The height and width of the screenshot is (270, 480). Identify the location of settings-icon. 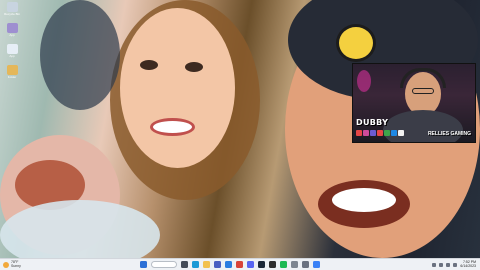
(305, 264).